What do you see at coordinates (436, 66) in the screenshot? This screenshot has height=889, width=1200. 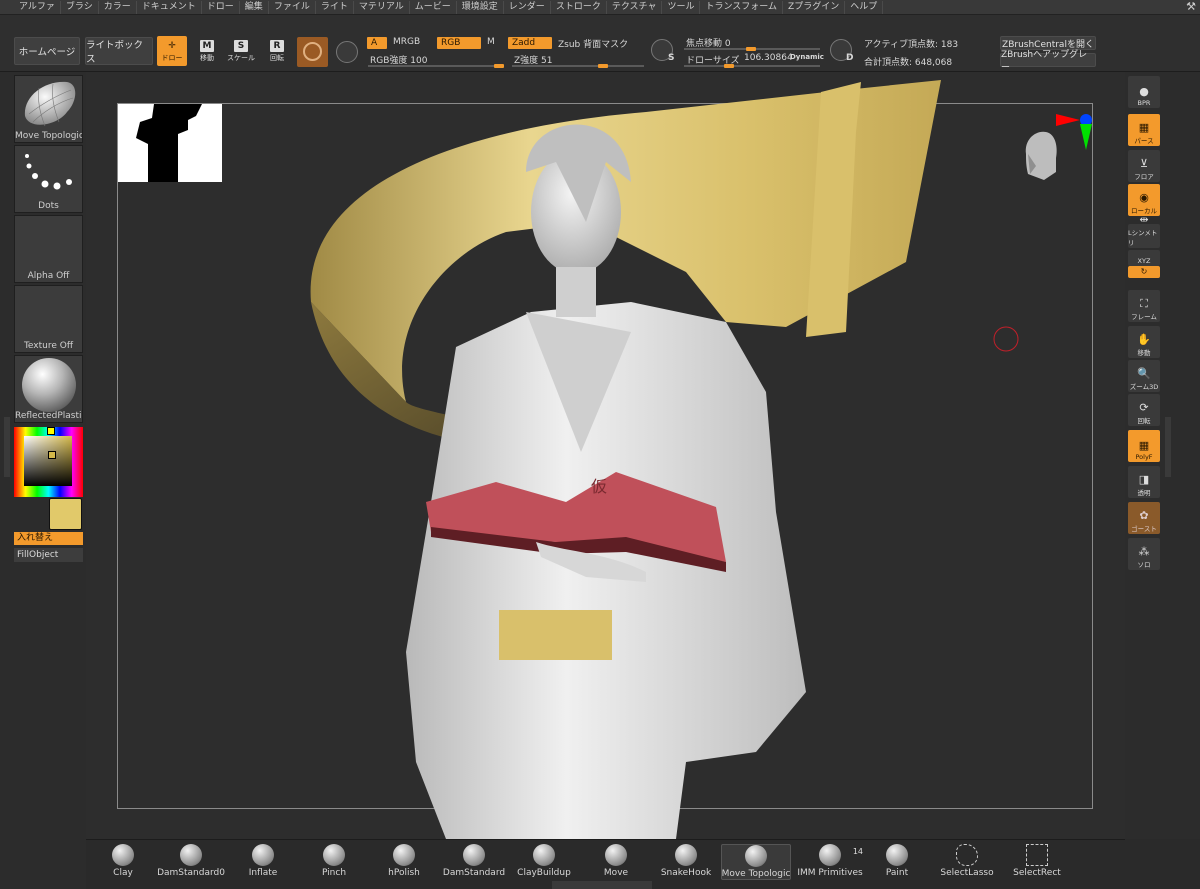 I see `rgb-intensity-slider` at bounding box center [436, 66].